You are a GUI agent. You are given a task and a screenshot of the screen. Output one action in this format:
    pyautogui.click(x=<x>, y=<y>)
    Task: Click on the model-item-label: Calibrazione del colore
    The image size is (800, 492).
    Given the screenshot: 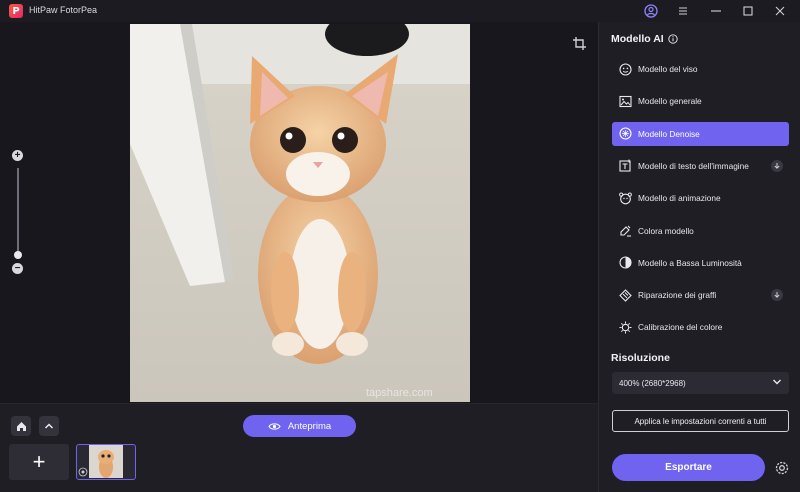 What is the action you would take?
    pyautogui.click(x=680, y=327)
    